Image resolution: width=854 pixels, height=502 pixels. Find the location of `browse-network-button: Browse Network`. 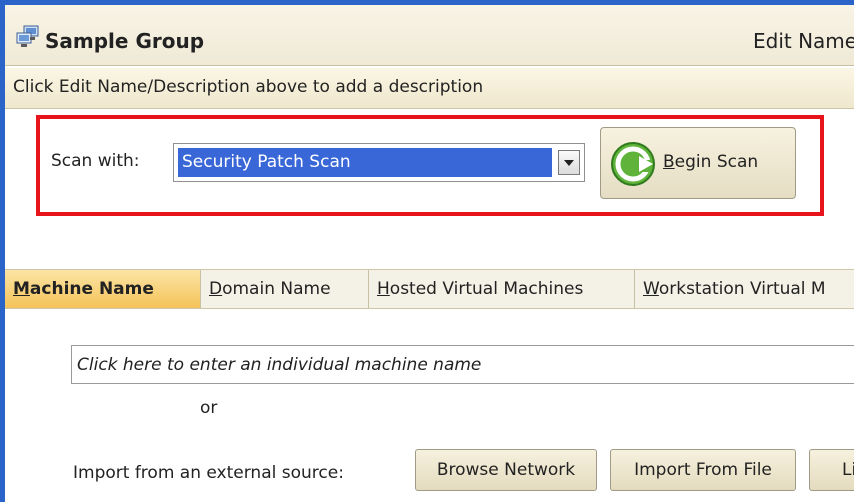

browse-network-button: Browse Network is located at coordinates (506, 470).